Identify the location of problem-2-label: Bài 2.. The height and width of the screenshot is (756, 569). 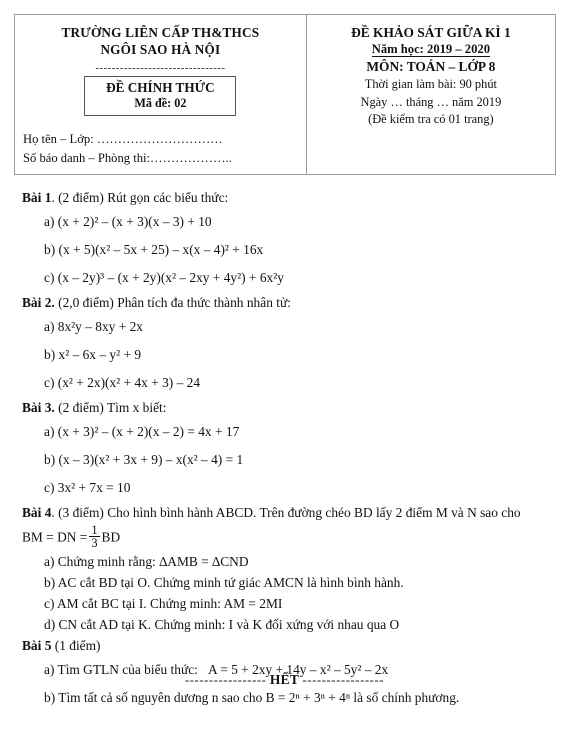
(38, 302).